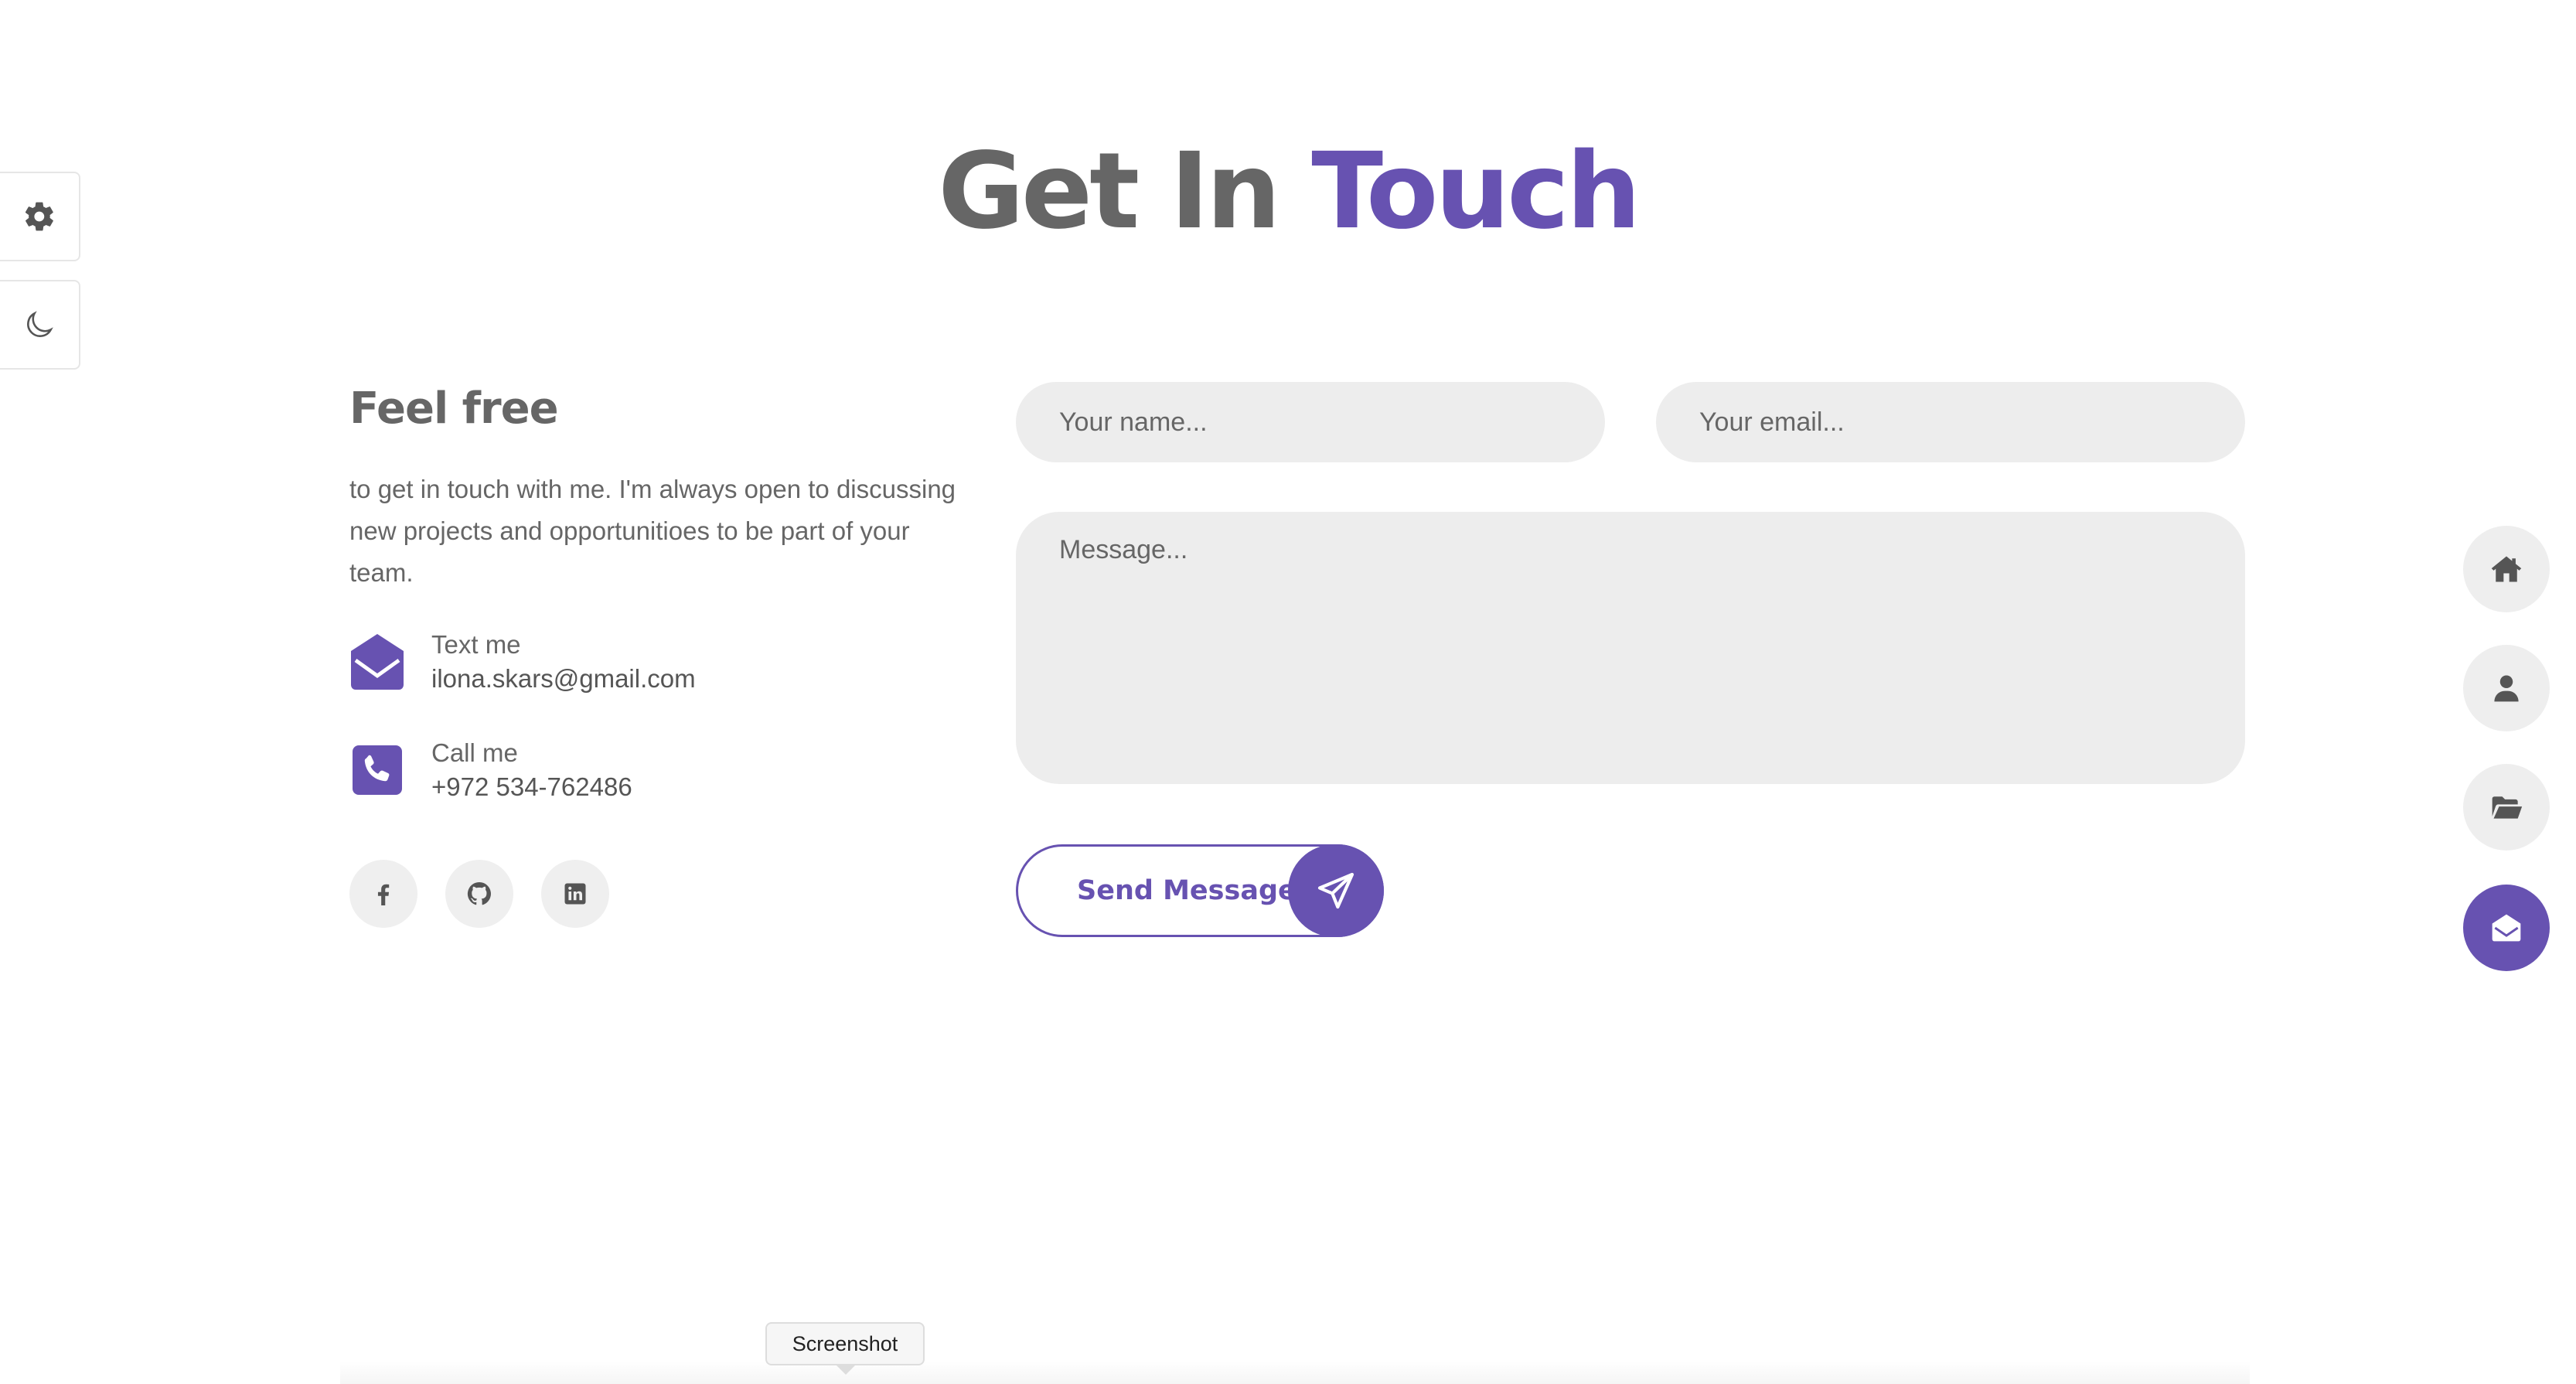  What do you see at coordinates (563, 679) in the screenshot?
I see `contact-email-value: ilona.skars@gmail.com` at bounding box center [563, 679].